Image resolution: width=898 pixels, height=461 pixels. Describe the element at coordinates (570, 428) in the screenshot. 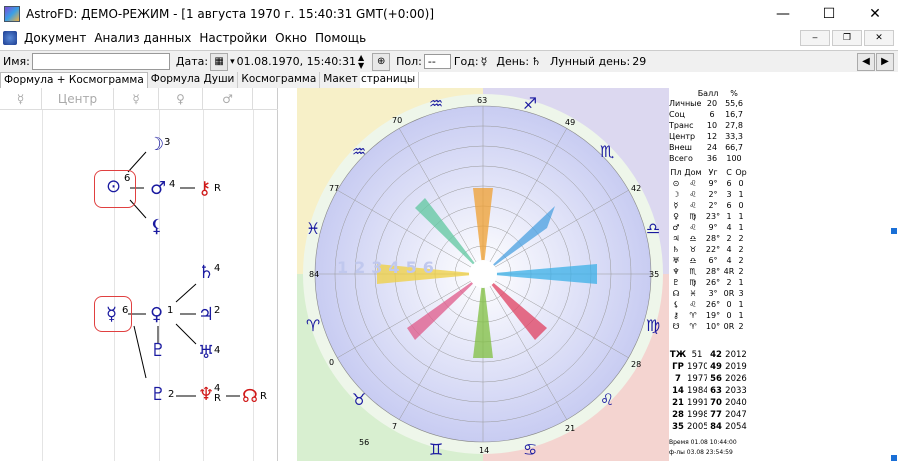

I see `degree-label: 21` at that location.